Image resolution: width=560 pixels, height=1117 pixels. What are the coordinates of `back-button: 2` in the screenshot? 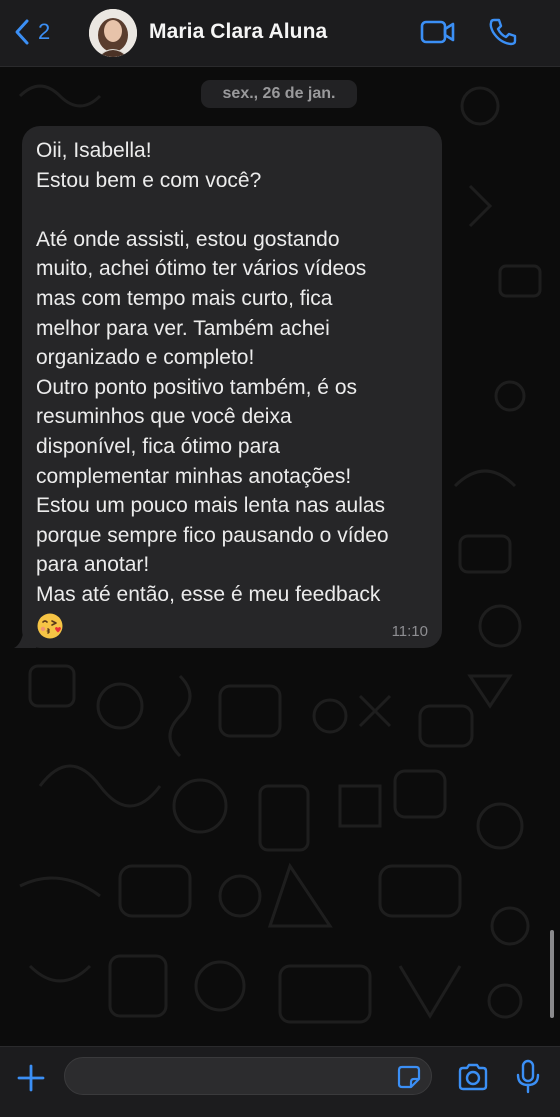 It's located at (32, 32).